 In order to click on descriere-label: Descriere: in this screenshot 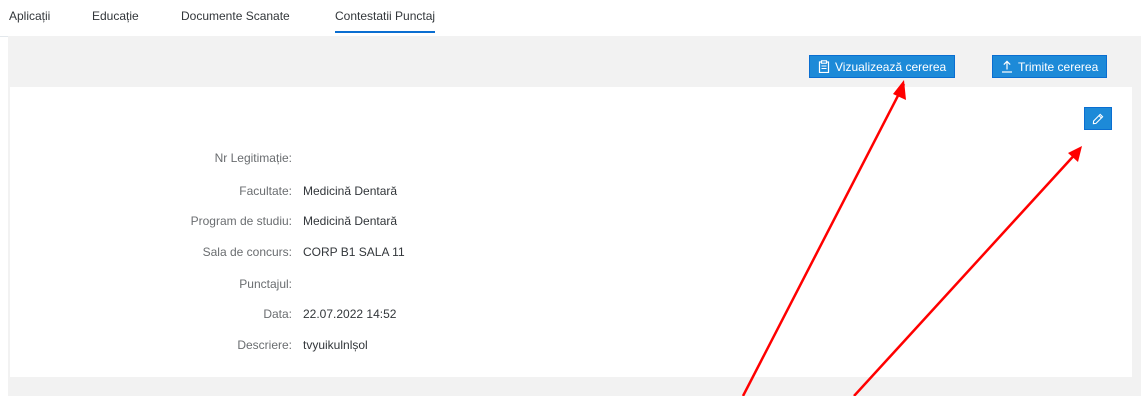, I will do `click(264, 345)`.